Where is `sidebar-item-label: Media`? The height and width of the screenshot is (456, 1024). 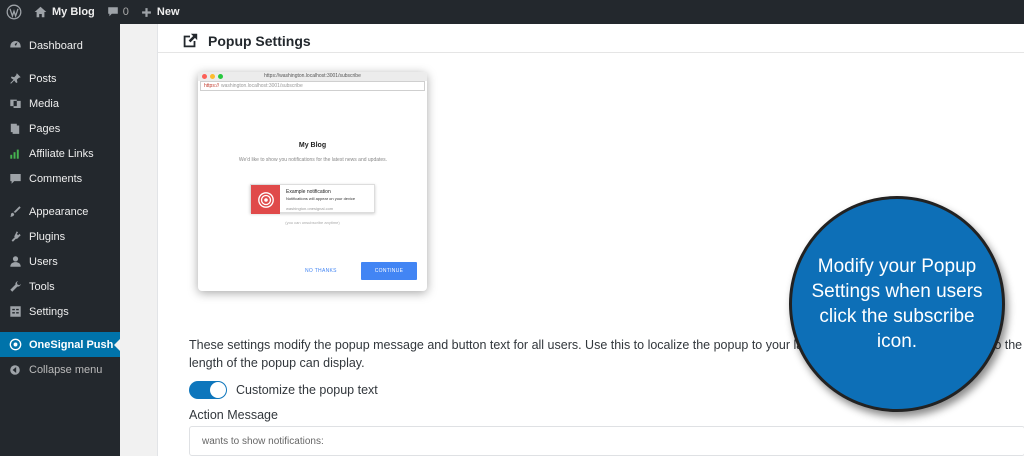 sidebar-item-label: Media is located at coordinates (44, 103).